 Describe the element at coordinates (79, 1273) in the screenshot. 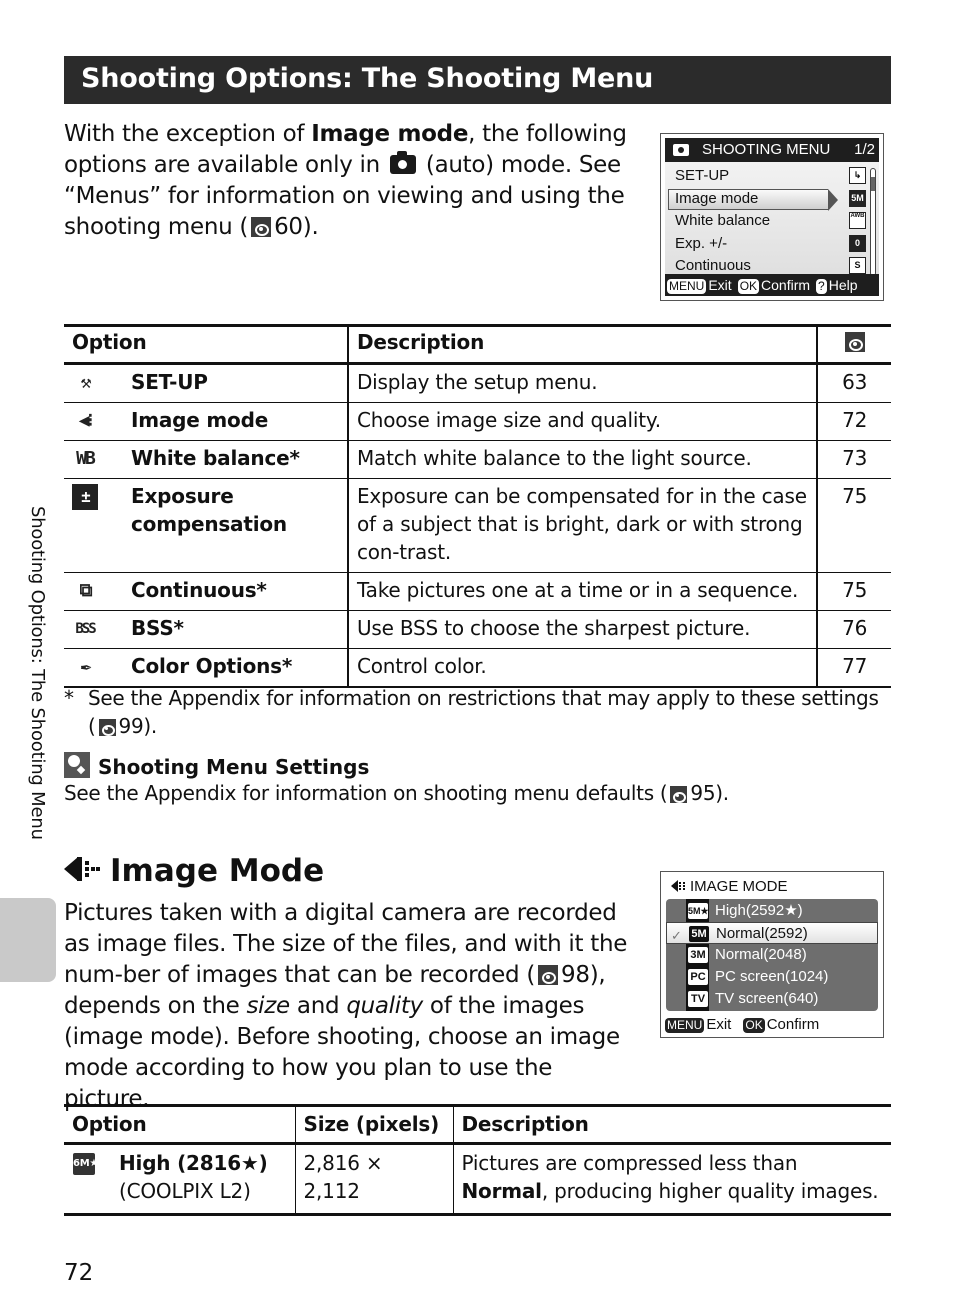

I see `page-number: 72` at that location.